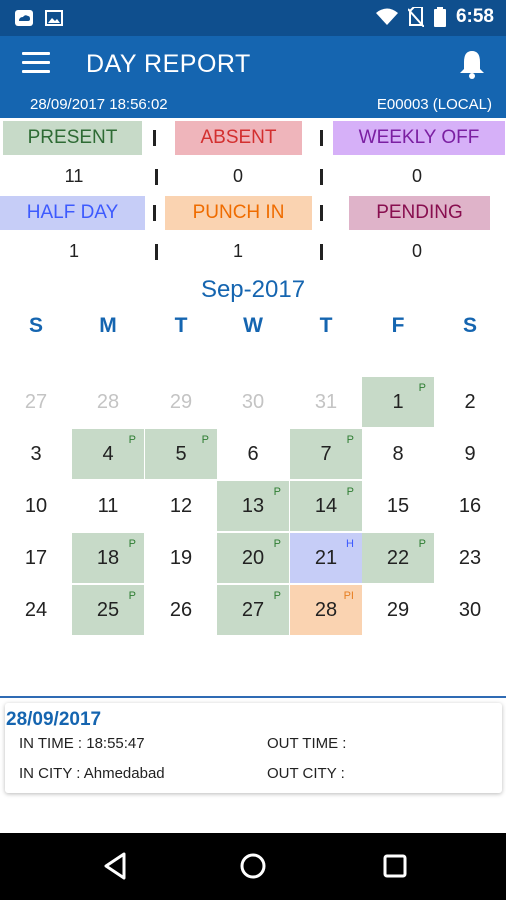  I want to click on weekday-label: W, so click(253, 325).